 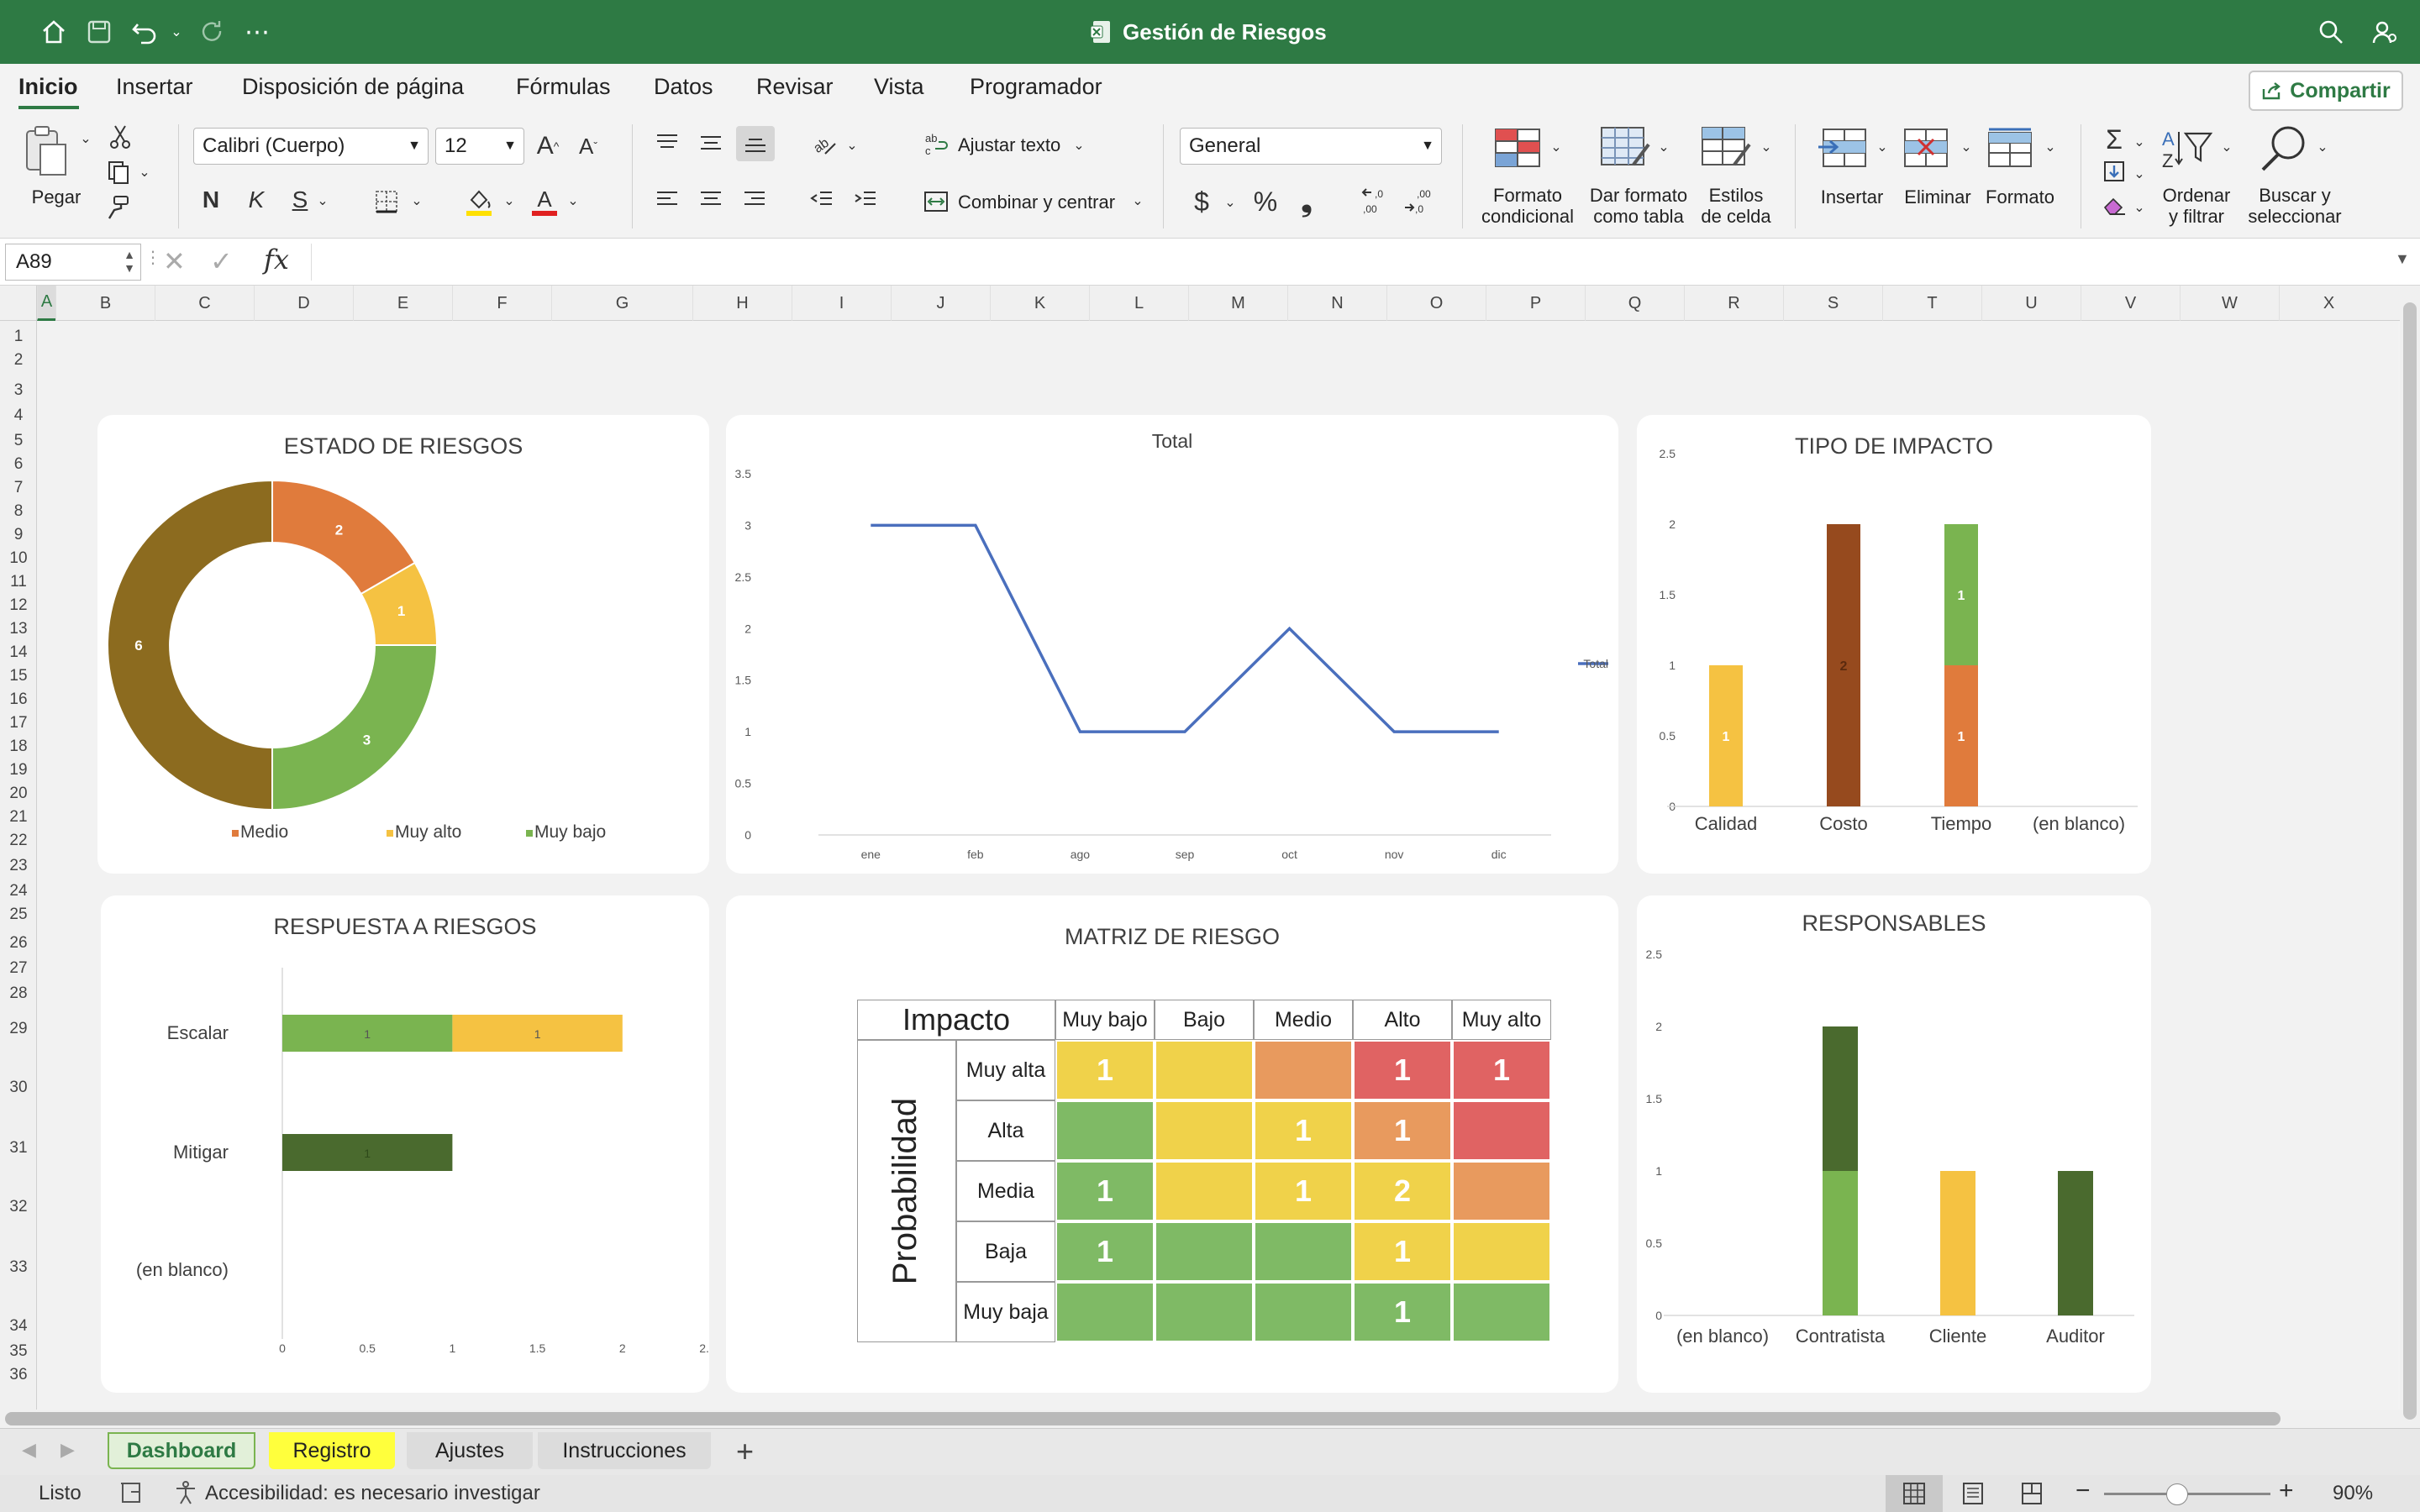 I want to click on cut-icon, so click(x=120, y=137).